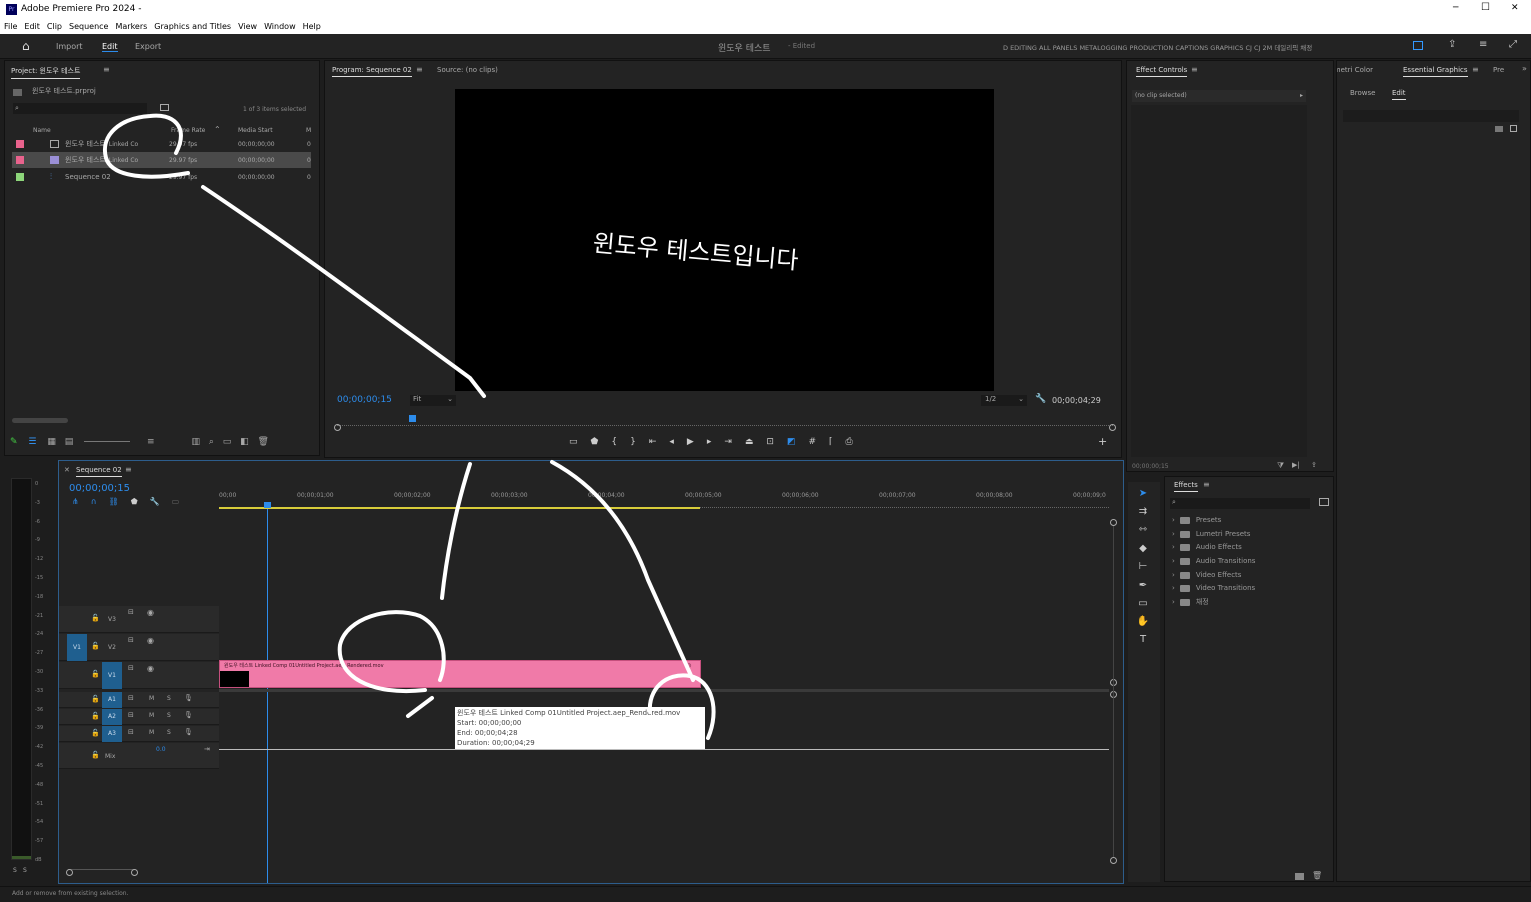 This screenshot has width=1531, height=902. Describe the element at coordinates (681, 706) in the screenshot. I see `annotation-circle-tooltip` at that location.